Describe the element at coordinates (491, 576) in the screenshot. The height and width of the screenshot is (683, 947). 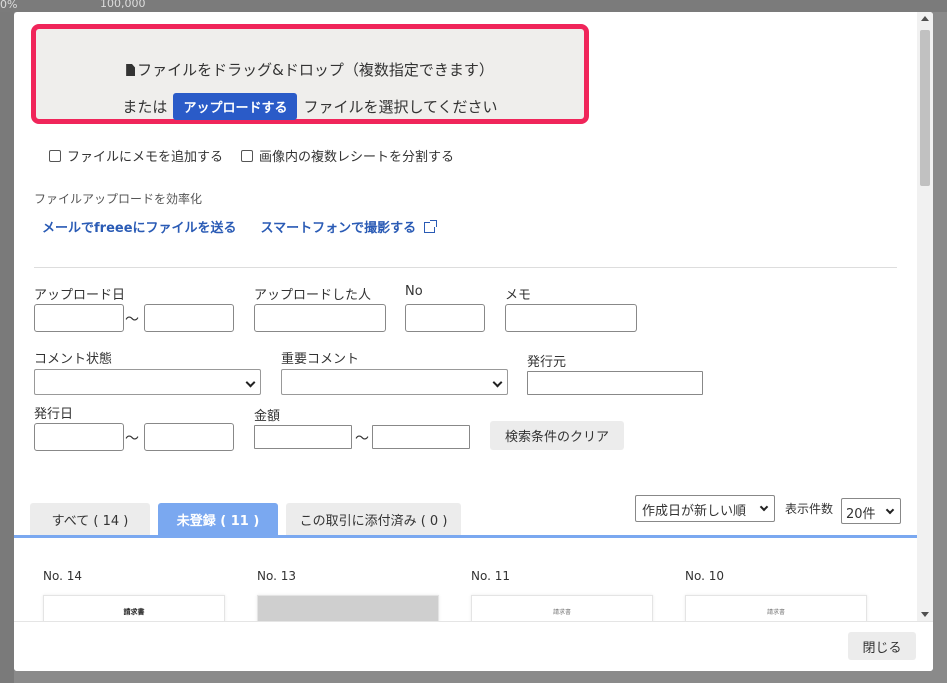
I see `card-label: No. 11` at that location.